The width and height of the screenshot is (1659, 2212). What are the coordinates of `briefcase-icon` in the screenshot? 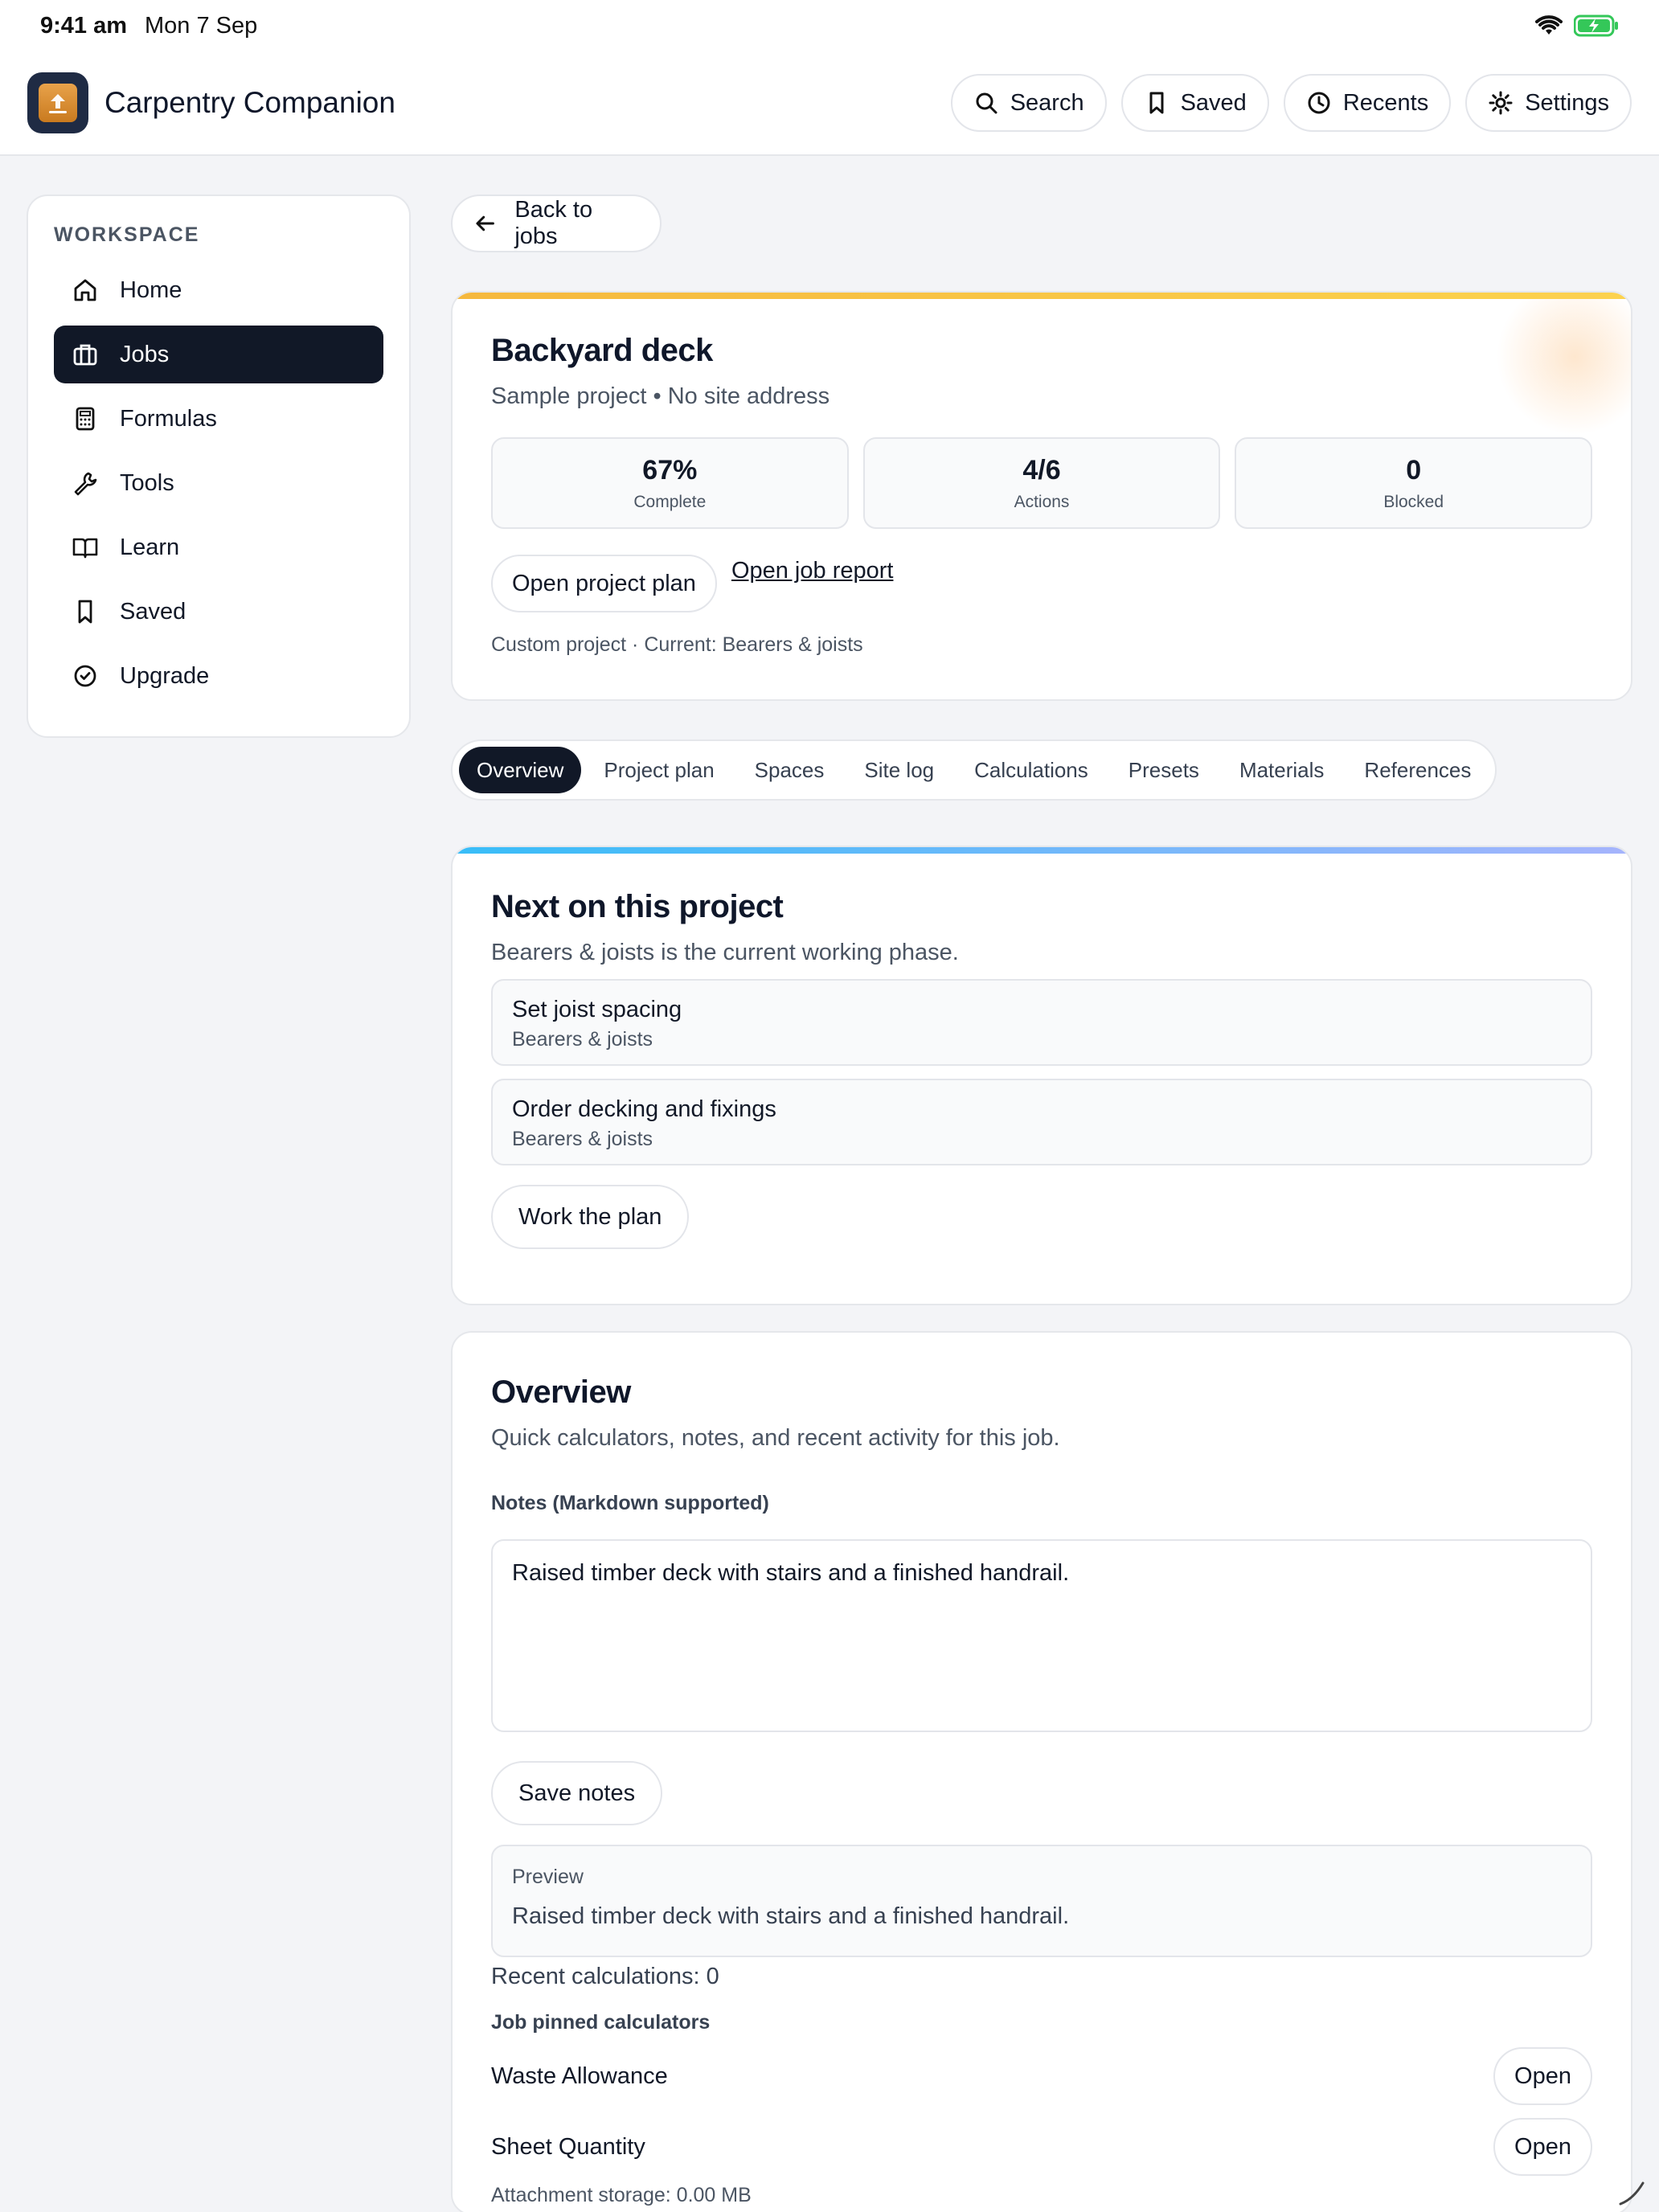 It's located at (85, 355).